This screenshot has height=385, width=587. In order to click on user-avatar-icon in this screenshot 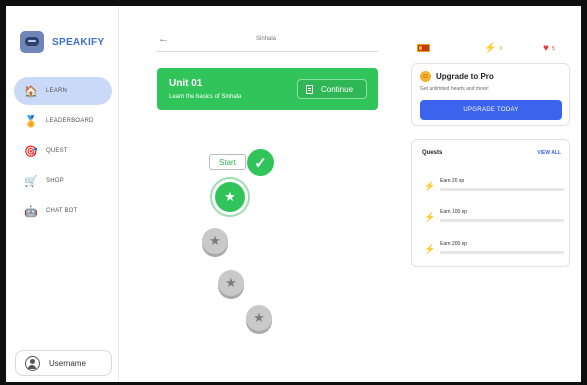, I will do `click(32, 363)`.